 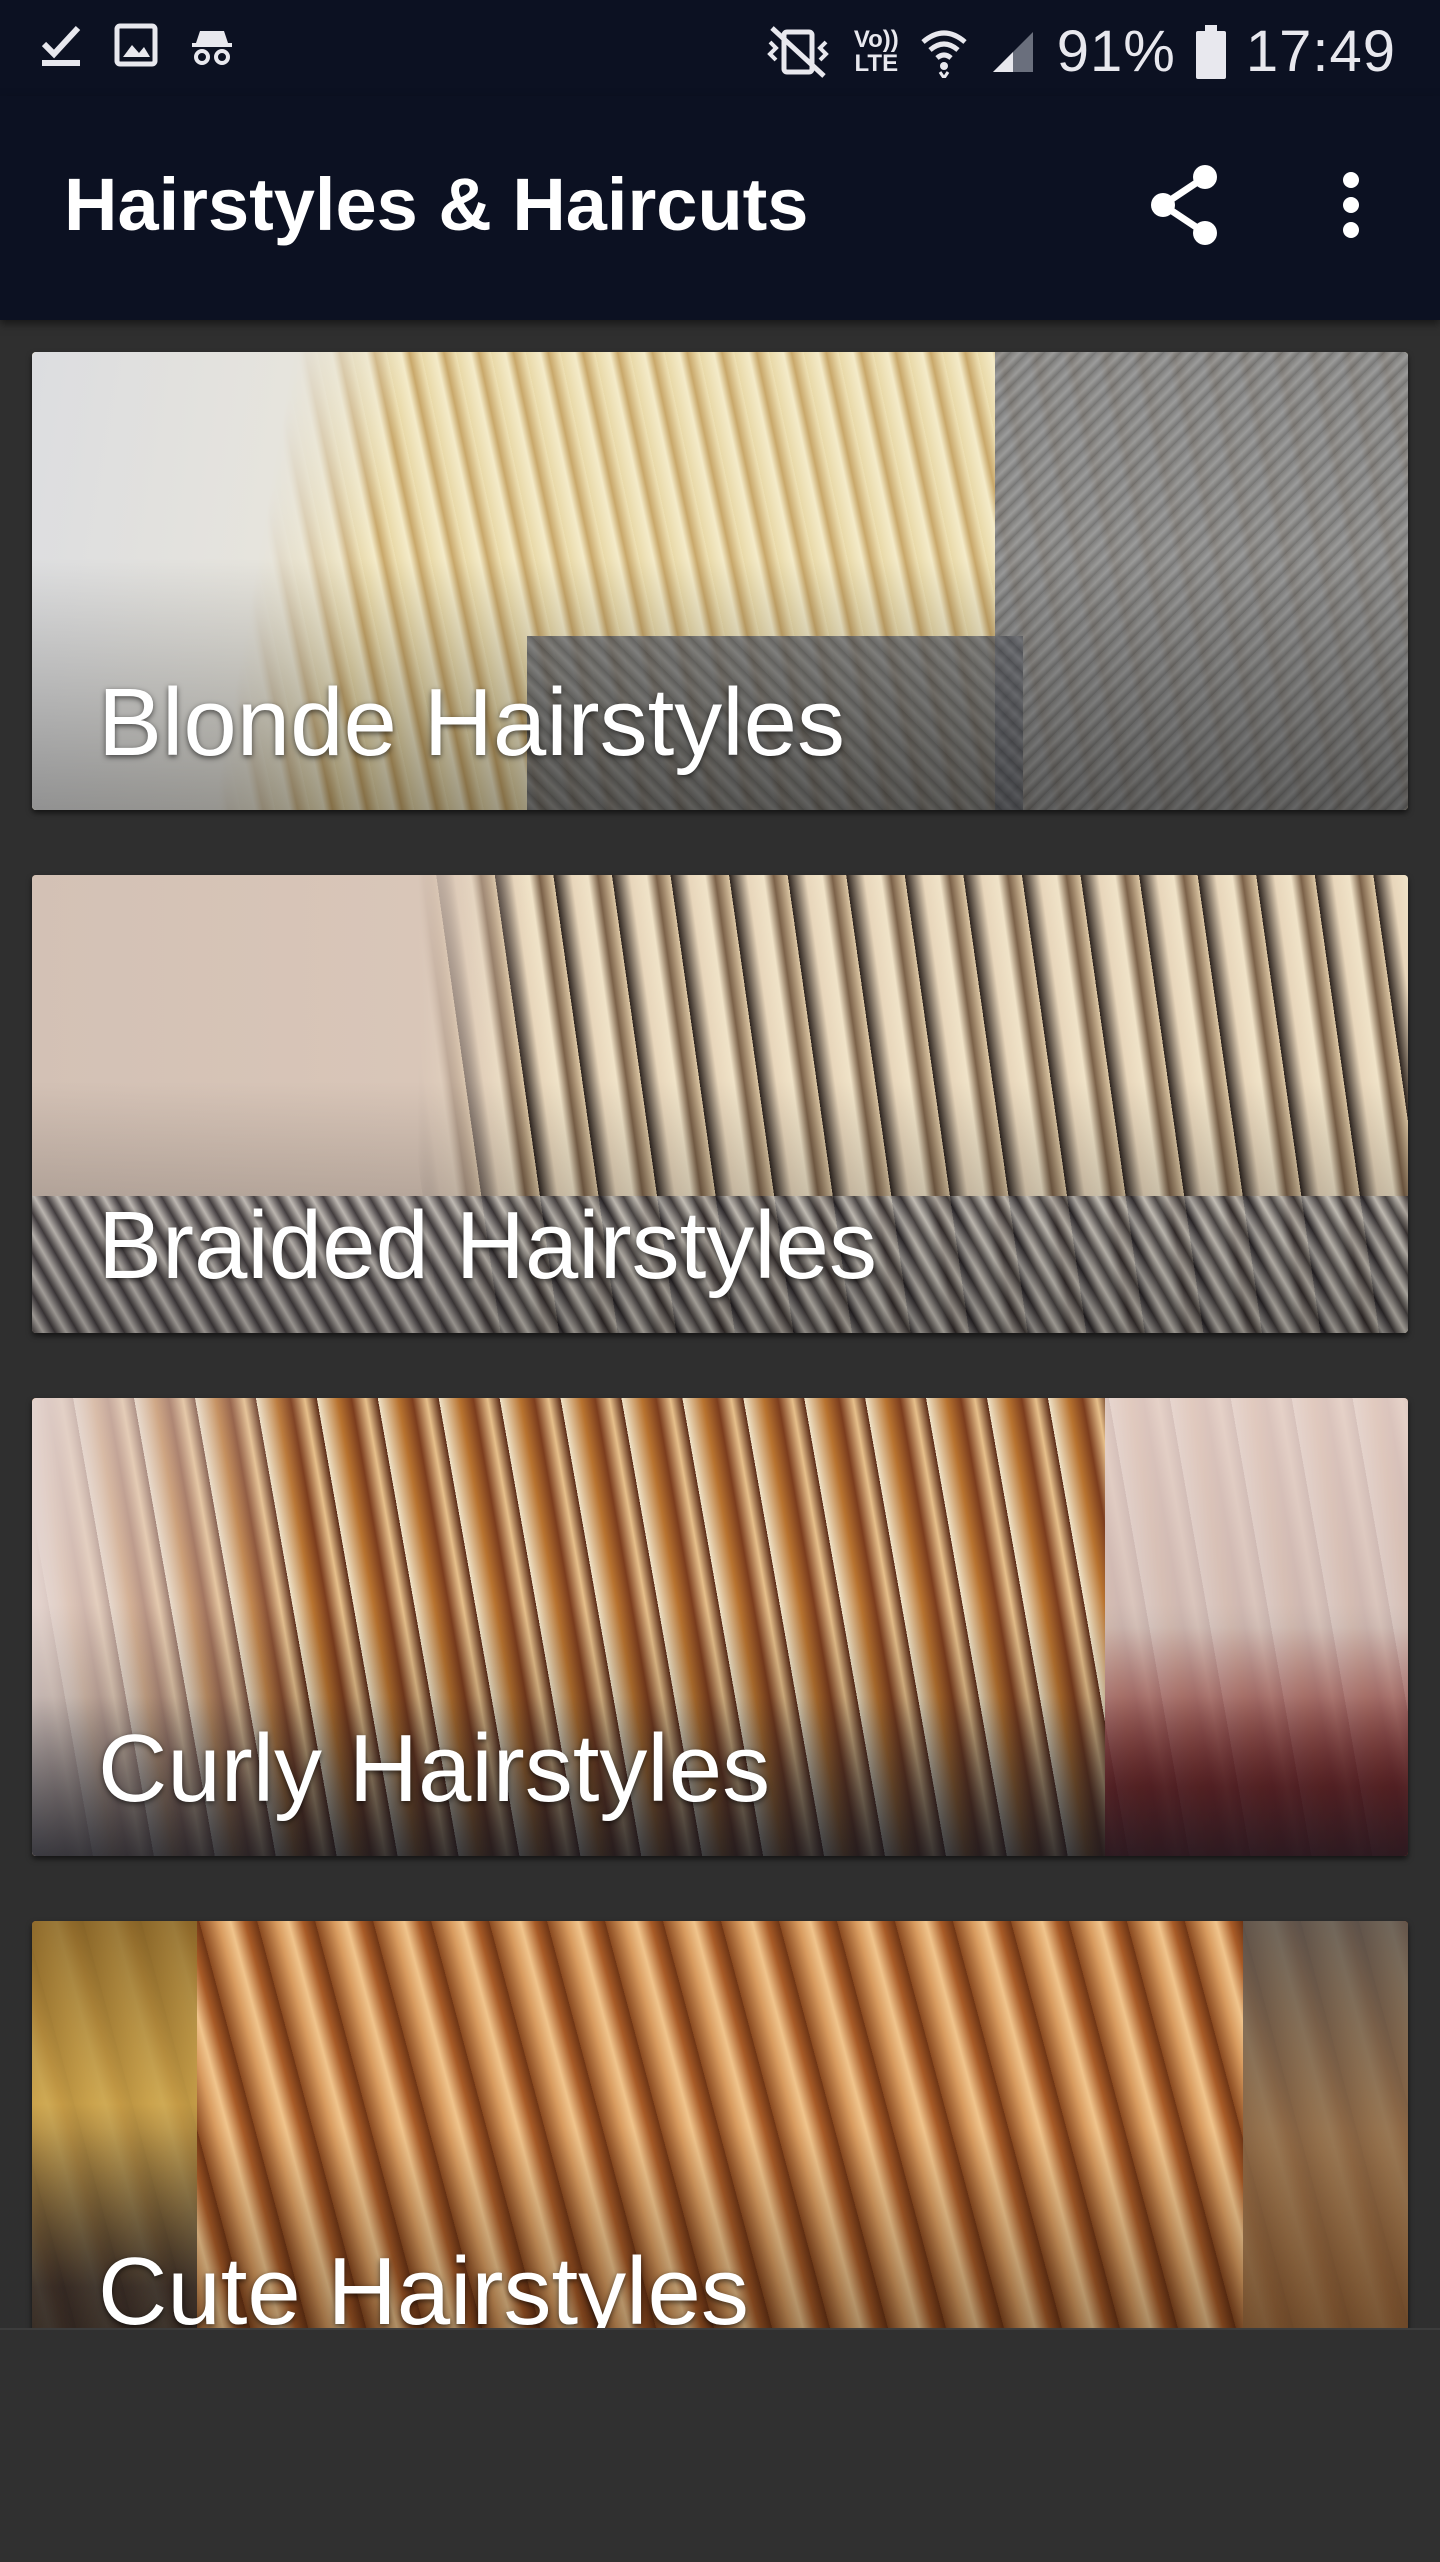 I want to click on download-done-icon, so click(x=61, y=45).